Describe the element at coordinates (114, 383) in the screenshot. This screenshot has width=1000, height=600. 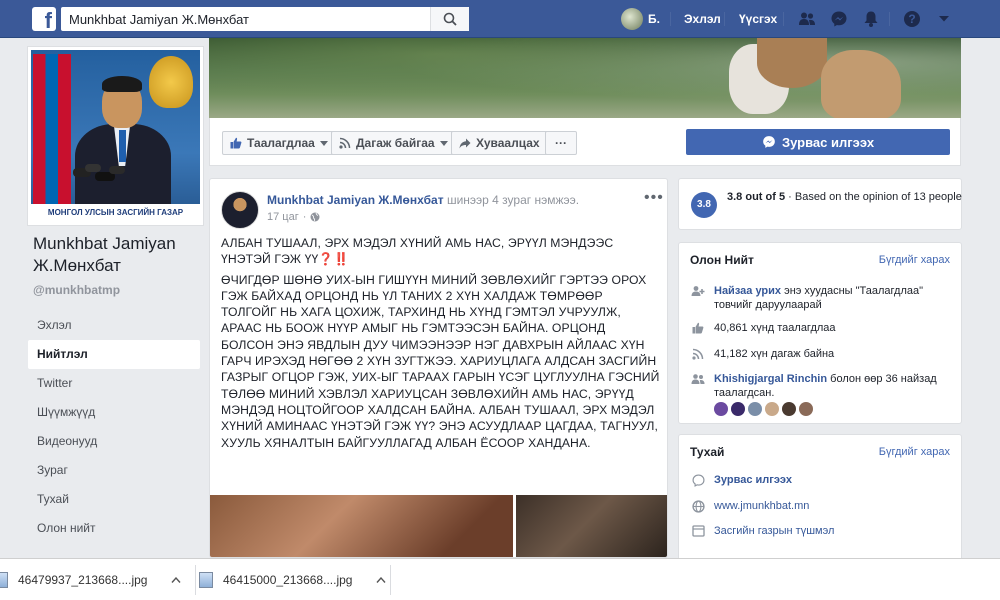
I see `sidebar-item-twitter: Twitter` at that location.